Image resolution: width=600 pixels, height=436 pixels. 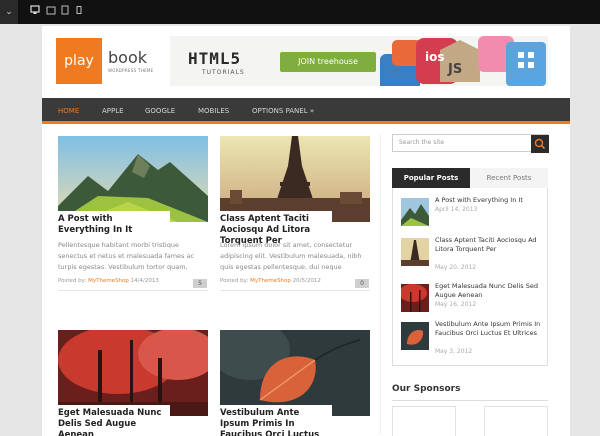 I want to click on popular-thumb-red-forest, so click(x=415, y=298).